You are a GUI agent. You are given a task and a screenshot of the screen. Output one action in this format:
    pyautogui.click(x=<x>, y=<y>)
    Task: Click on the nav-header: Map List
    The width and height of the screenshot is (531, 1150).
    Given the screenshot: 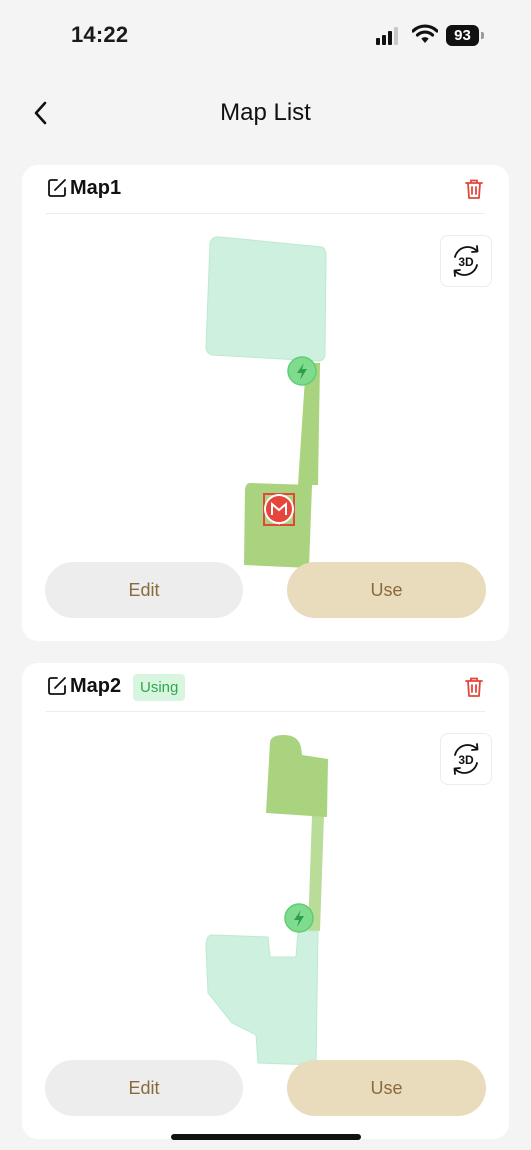 What is the action you would take?
    pyautogui.click(x=265, y=114)
    